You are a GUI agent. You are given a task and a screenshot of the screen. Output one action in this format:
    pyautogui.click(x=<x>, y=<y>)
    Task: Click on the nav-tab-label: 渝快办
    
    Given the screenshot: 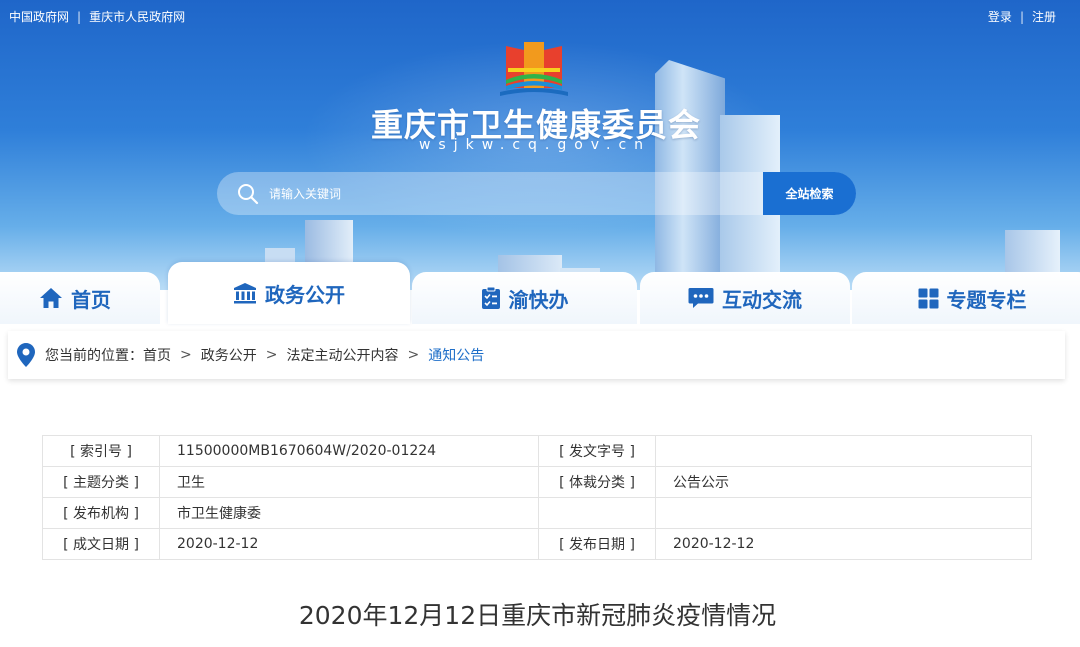 What is the action you would take?
    pyautogui.click(x=538, y=299)
    